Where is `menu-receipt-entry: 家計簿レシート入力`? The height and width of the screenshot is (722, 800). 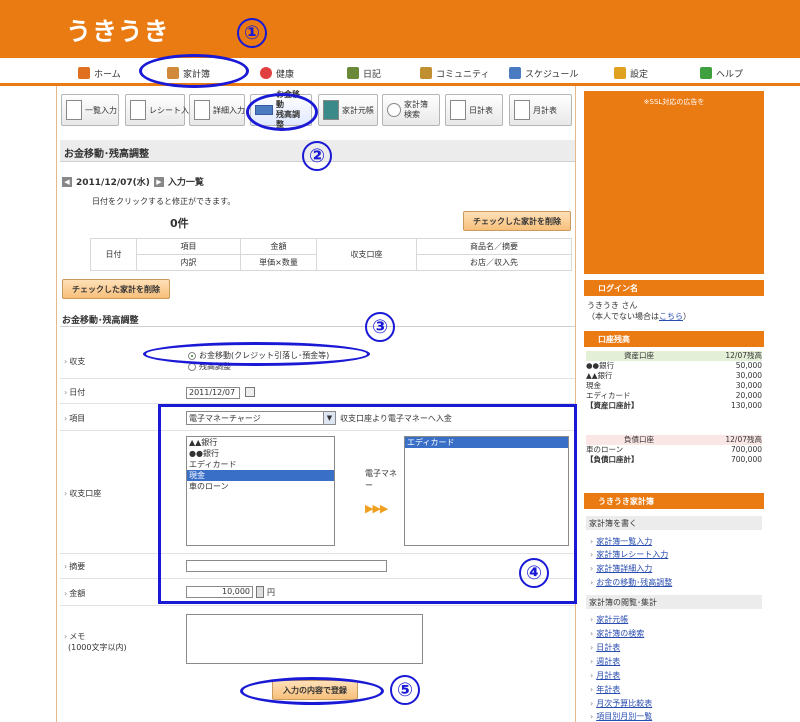
menu-receipt-entry: 家計簿レシート入力 is located at coordinates (629, 554).